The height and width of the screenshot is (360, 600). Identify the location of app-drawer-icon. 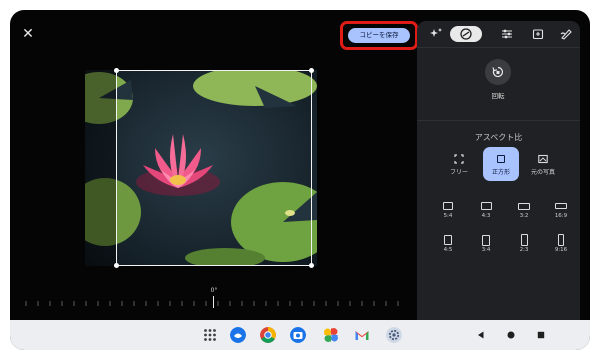
(210, 335).